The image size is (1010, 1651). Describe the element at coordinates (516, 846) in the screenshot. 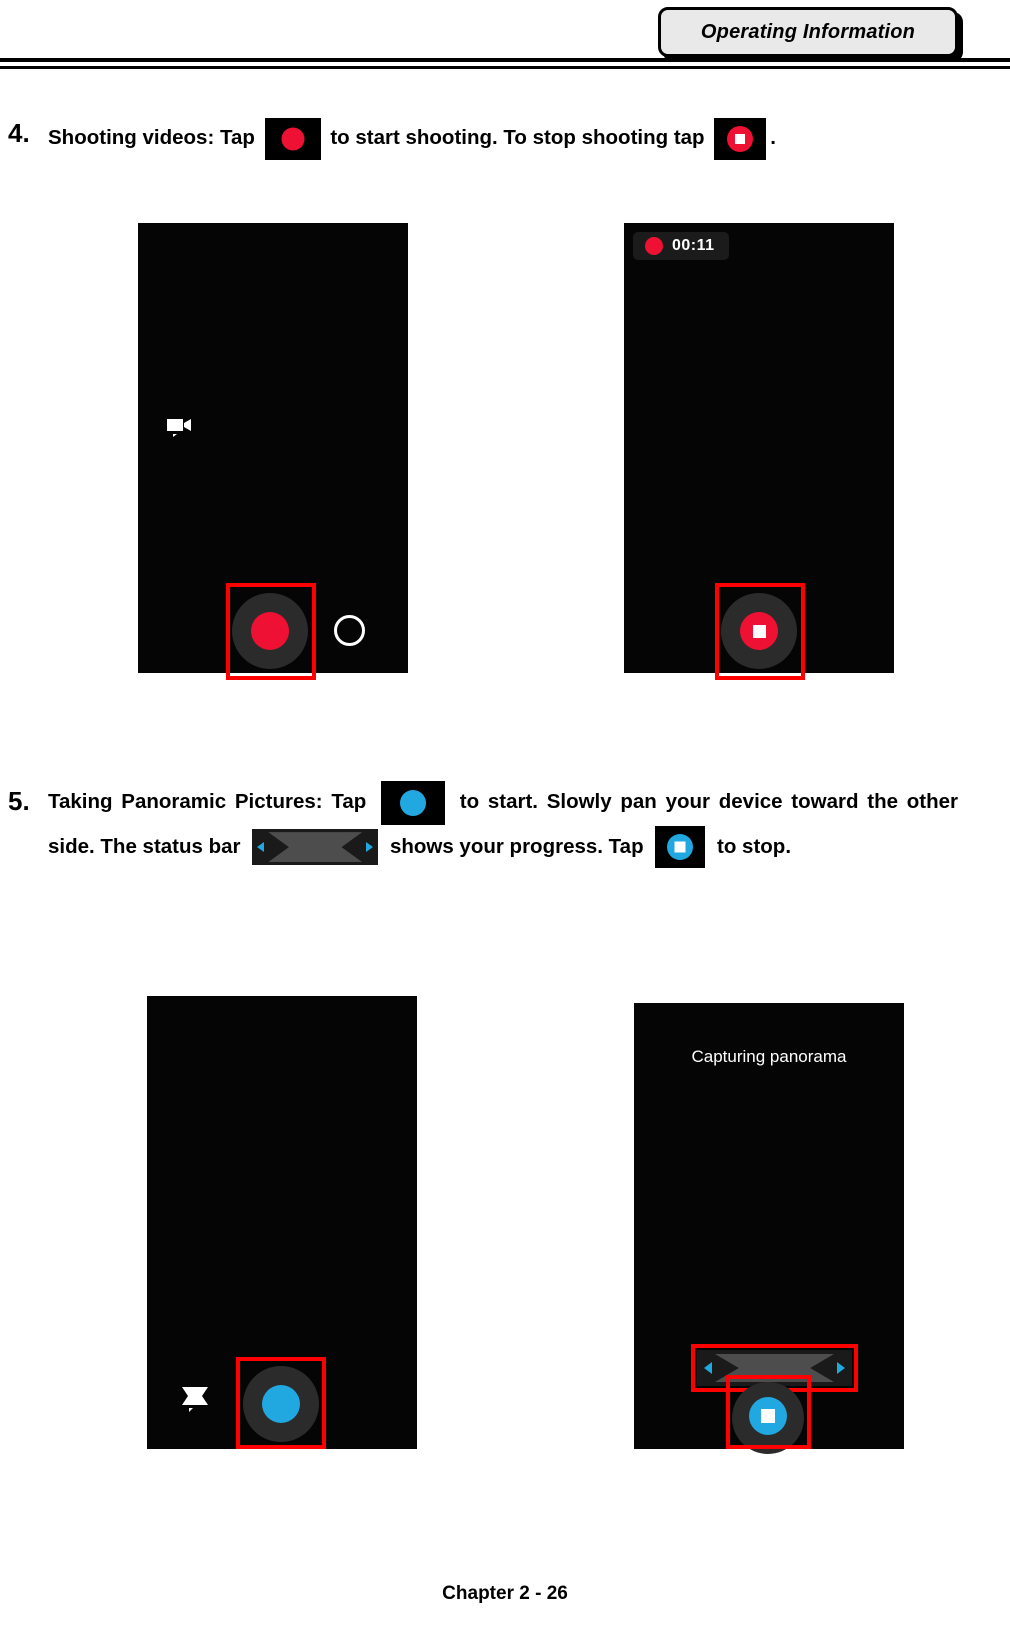

I see `item-5-text-part3: shows your progress. Tap` at that location.